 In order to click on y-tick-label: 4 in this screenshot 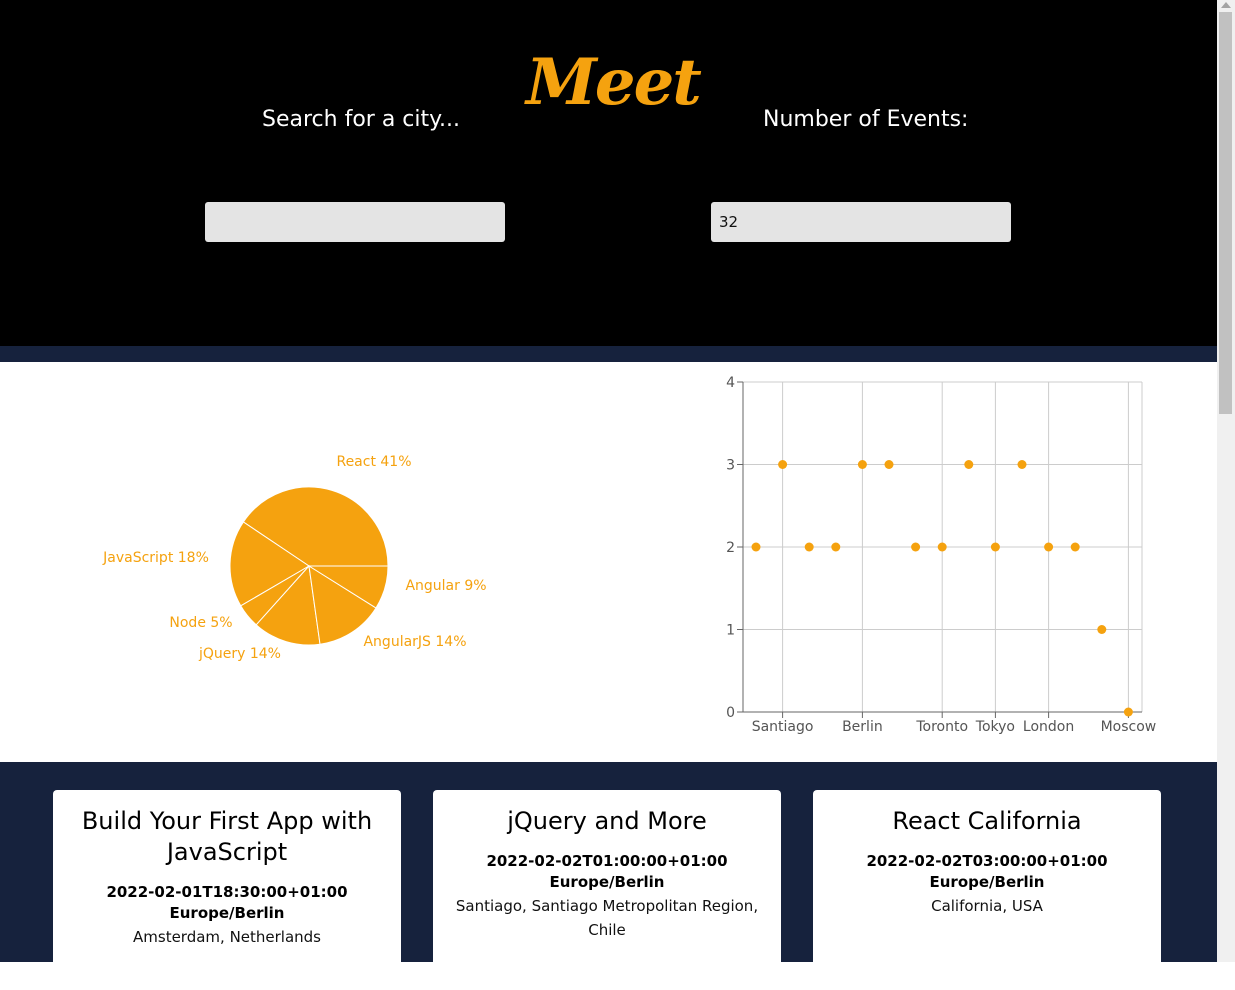, I will do `click(730, 383)`.